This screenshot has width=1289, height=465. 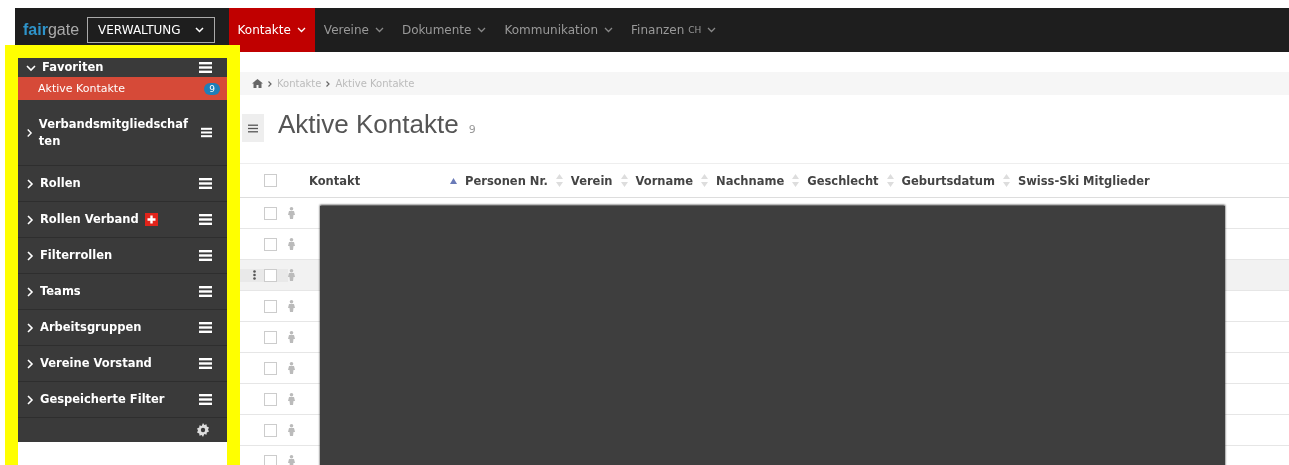 What do you see at coordinates (948, 180) in the screenshot?
I see `column-header: Geburtsdatum` at bounding box center [948, 180].